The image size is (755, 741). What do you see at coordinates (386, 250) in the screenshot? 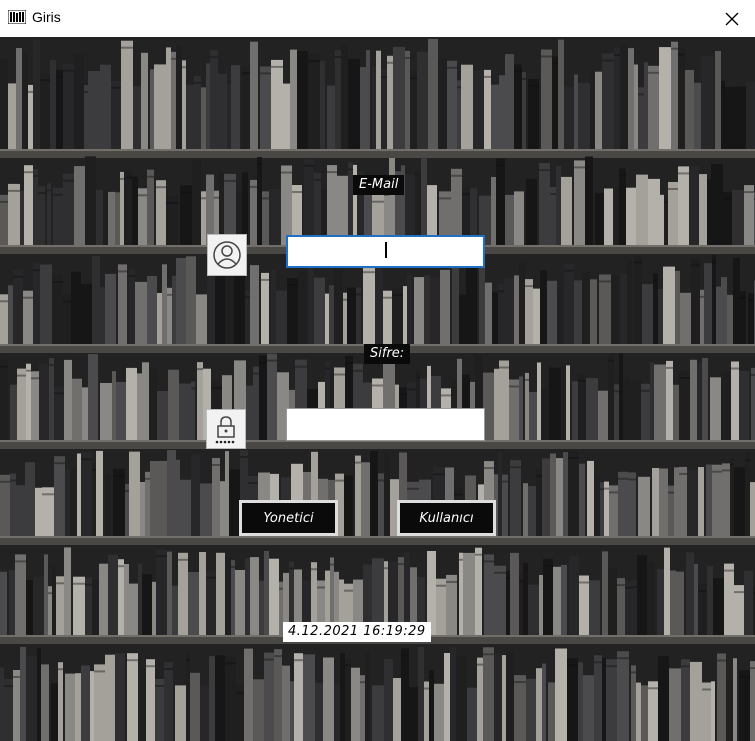
I see `text-caret` at bounding box center [386, 250].